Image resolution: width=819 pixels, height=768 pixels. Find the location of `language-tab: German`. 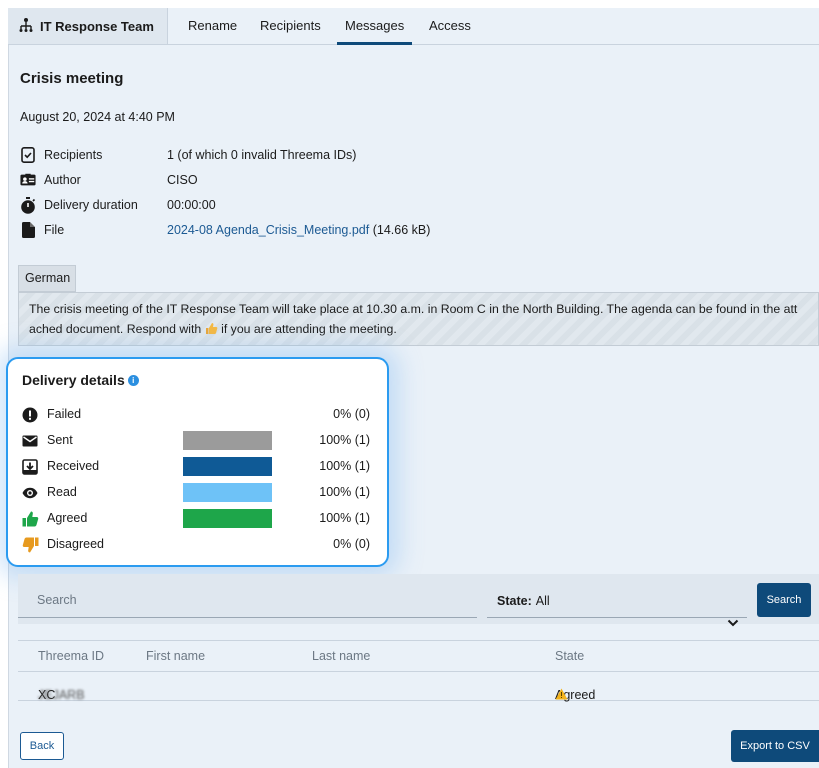

language-tab: German is located at coordinates (47, 278).